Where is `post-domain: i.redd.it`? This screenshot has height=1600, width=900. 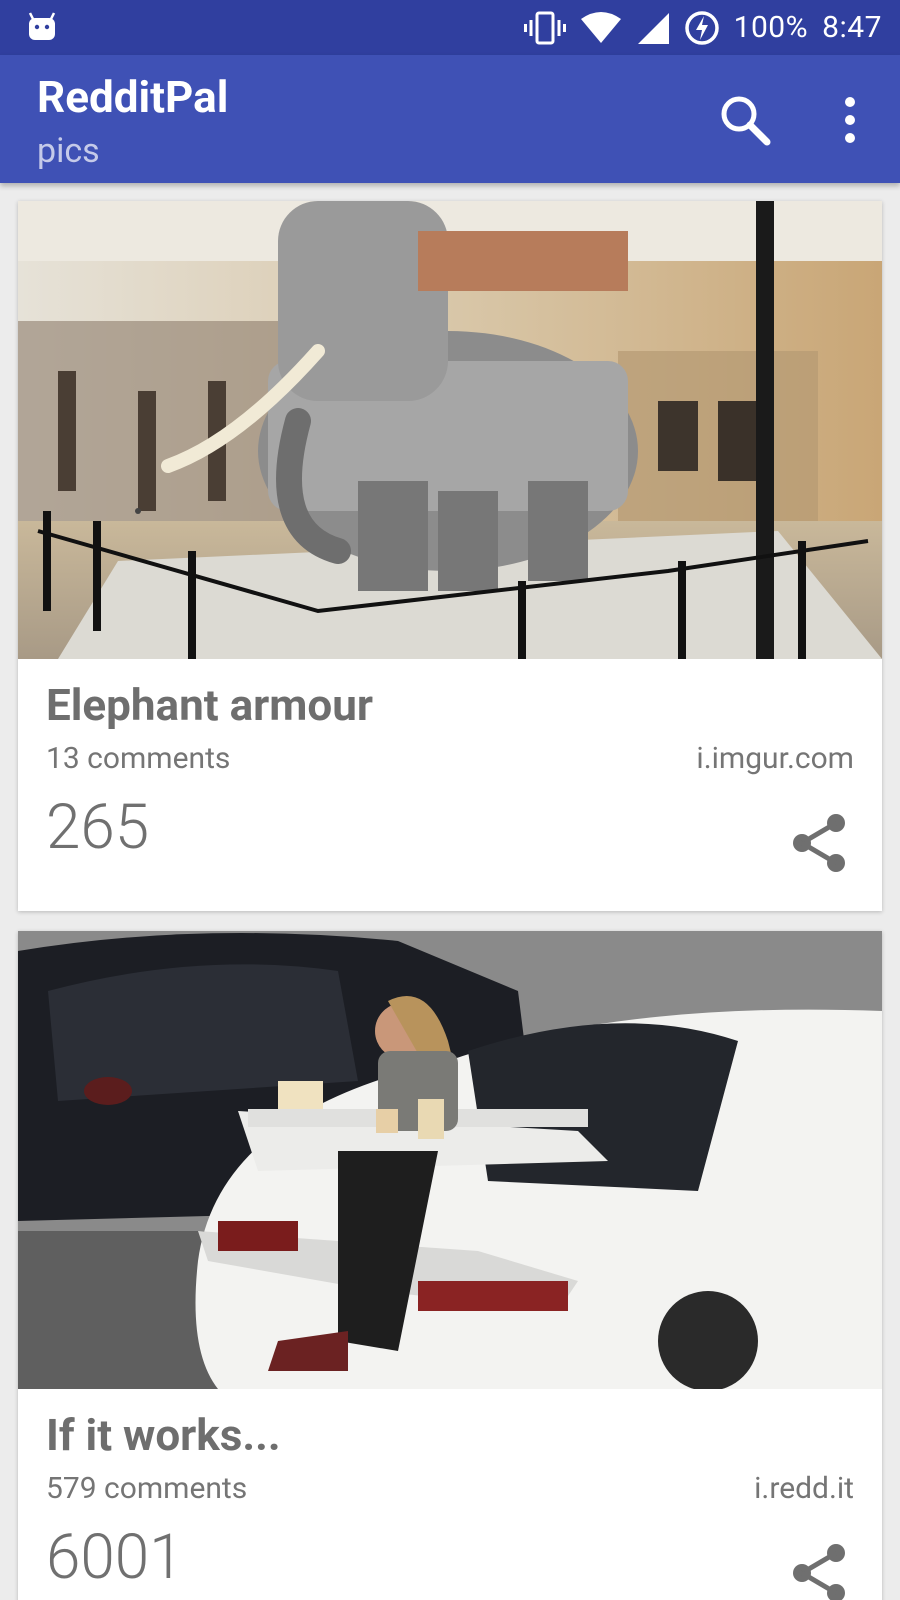 post-domain: i.redd.it is located at coordinates (804, 1488).